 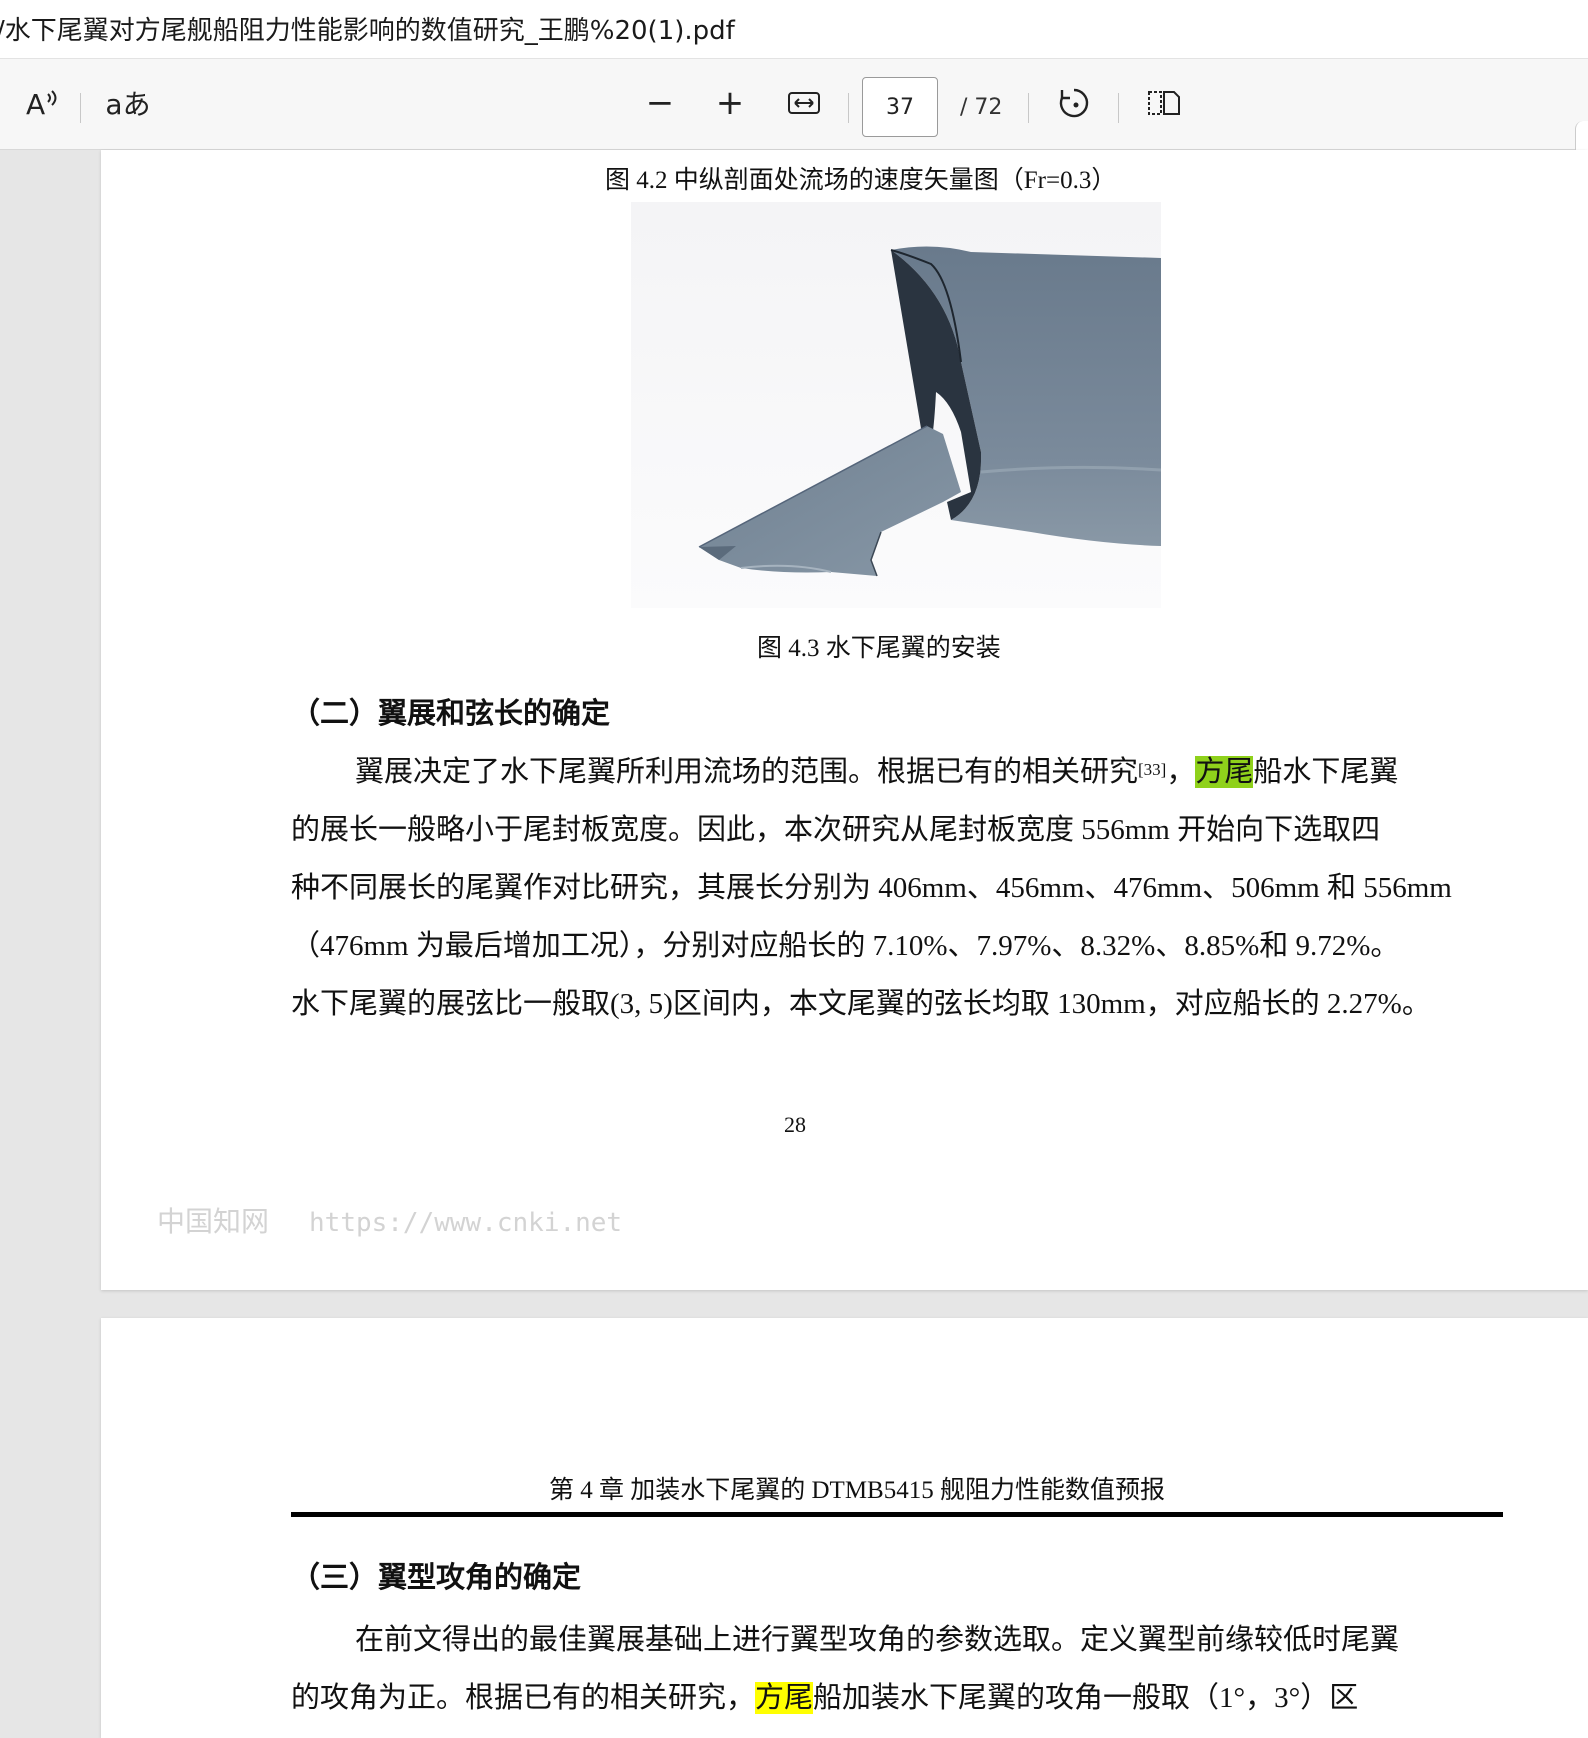 I want to click on paragraph-line: 的攻角为正。根据已有的相关研究，方尾船加装水下尾翼的攻角一般取（1°，3°）区, so click(x=897, y=1698).